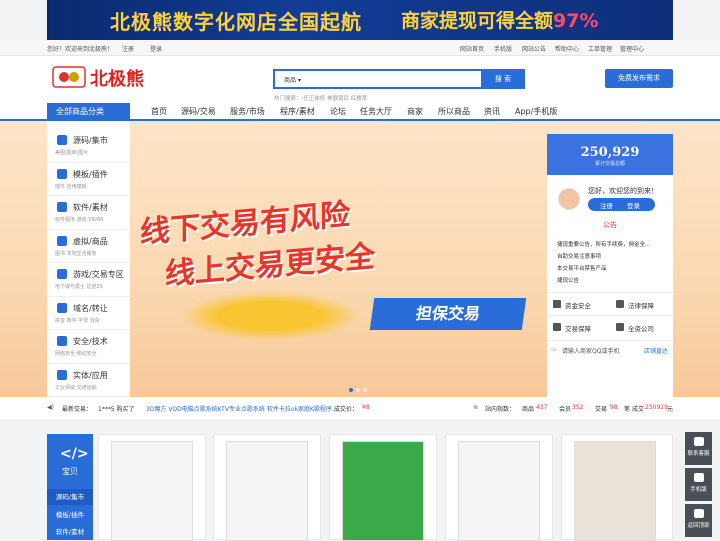 This screenshot has height=541, width=720. Describe the element at coordinates (472, 48) in the screenshot. I see `topbar-link-home: 网站首页` at that location.